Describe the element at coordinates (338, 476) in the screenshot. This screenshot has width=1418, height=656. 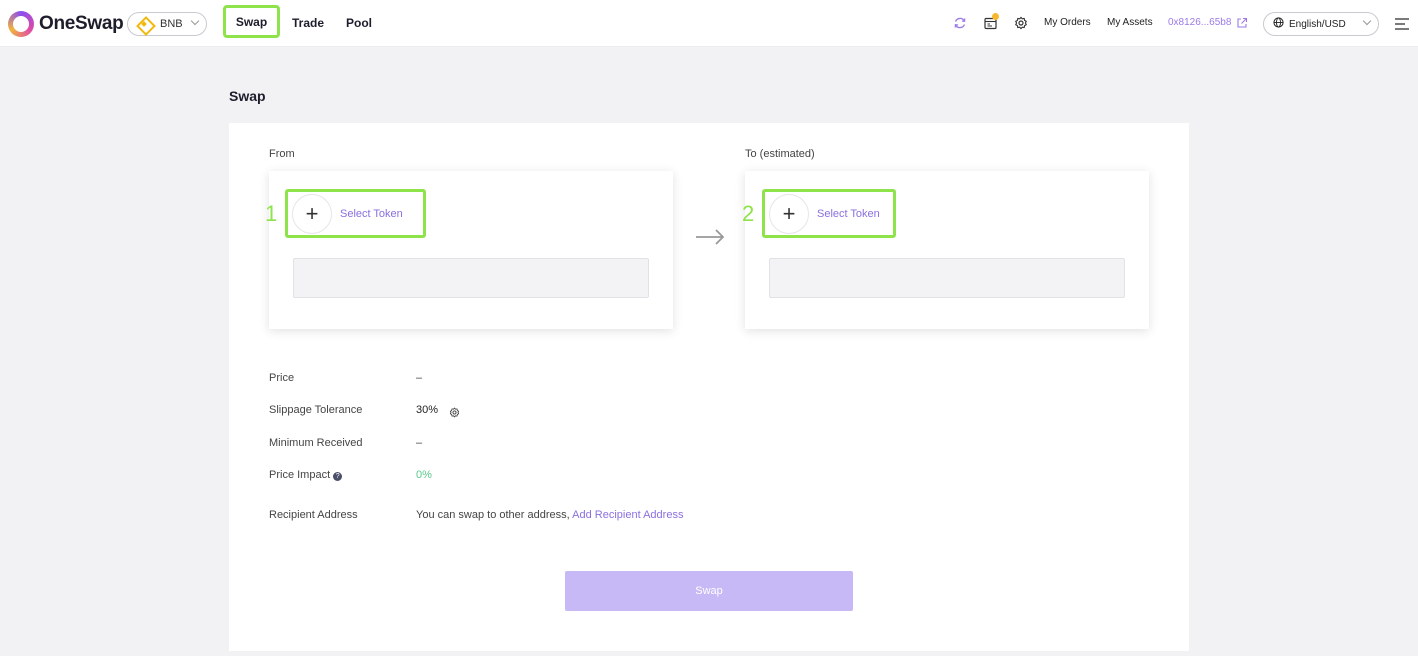
I see `help-icon: ?` at that location.